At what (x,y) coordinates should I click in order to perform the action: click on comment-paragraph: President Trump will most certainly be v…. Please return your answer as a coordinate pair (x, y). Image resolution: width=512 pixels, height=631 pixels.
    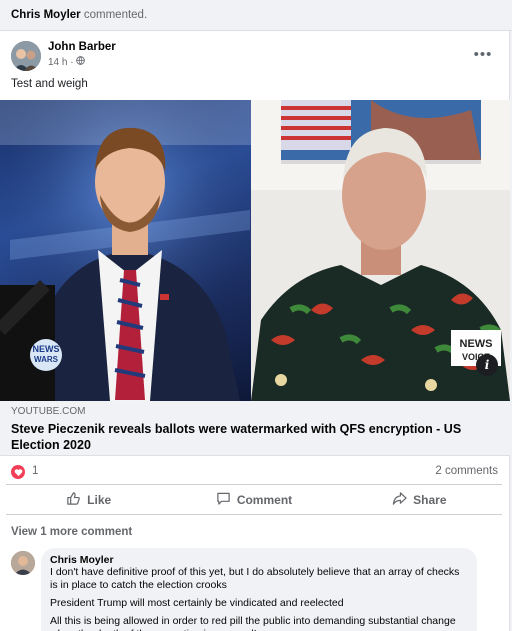
    Looking at the image, I should click on (197, 603).